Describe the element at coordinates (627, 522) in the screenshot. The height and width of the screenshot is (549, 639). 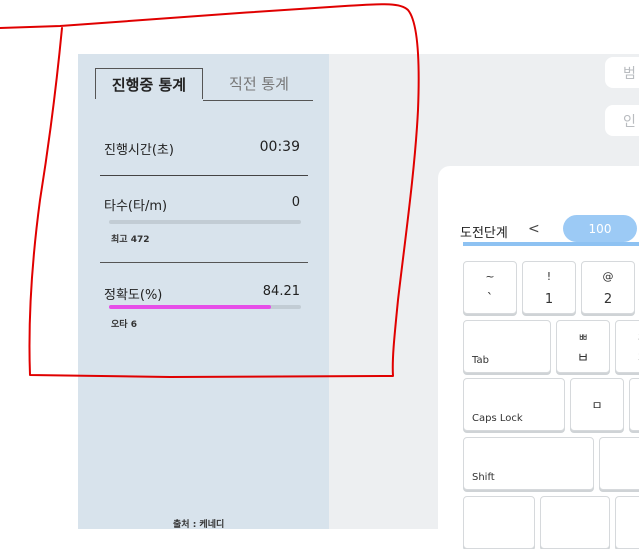
I see `key-space` at that location.